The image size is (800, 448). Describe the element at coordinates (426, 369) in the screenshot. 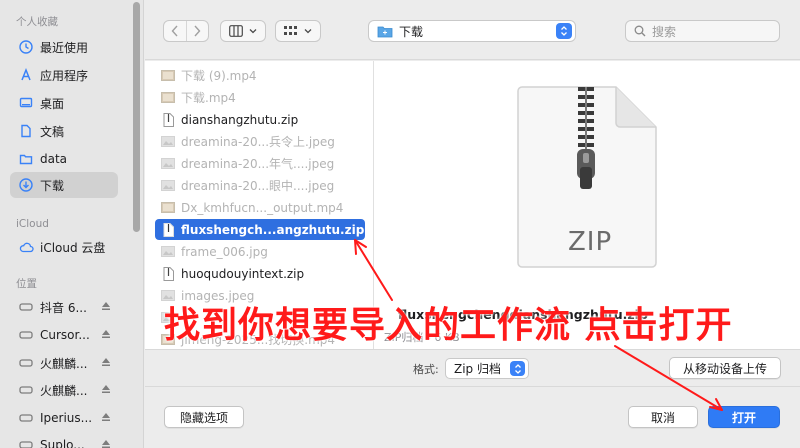

I see `format-label: 格式:` at that location.